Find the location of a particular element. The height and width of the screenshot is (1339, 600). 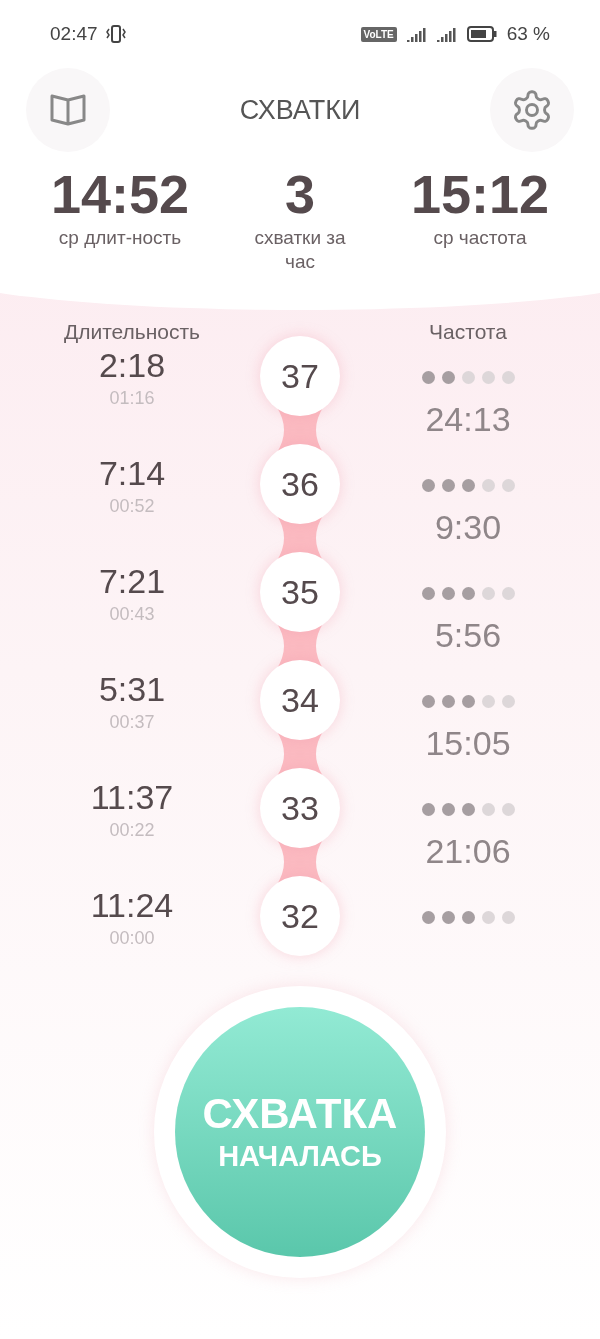

column-heading: Частота is located at coordinates (468, 332).